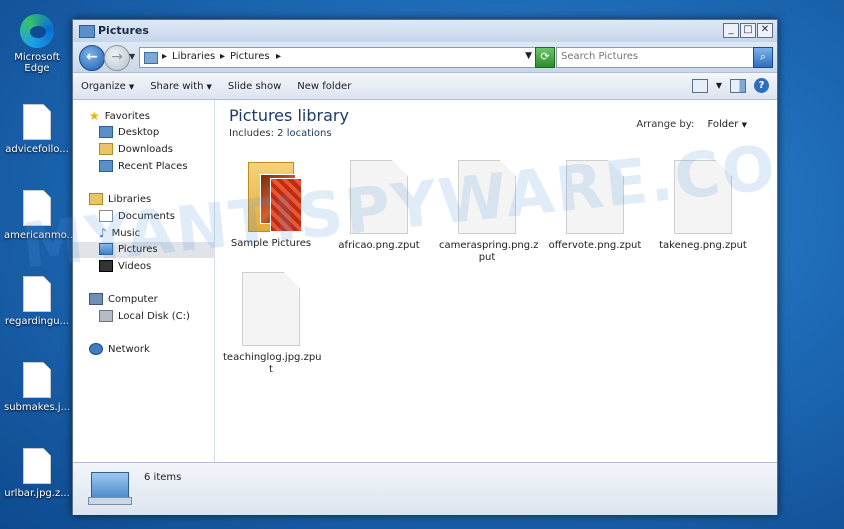 This screenshot has height=529, width=844. Describe the element at coordinates (139, 132) in the screenshot. I see `nav-label: Desktop` at that location.